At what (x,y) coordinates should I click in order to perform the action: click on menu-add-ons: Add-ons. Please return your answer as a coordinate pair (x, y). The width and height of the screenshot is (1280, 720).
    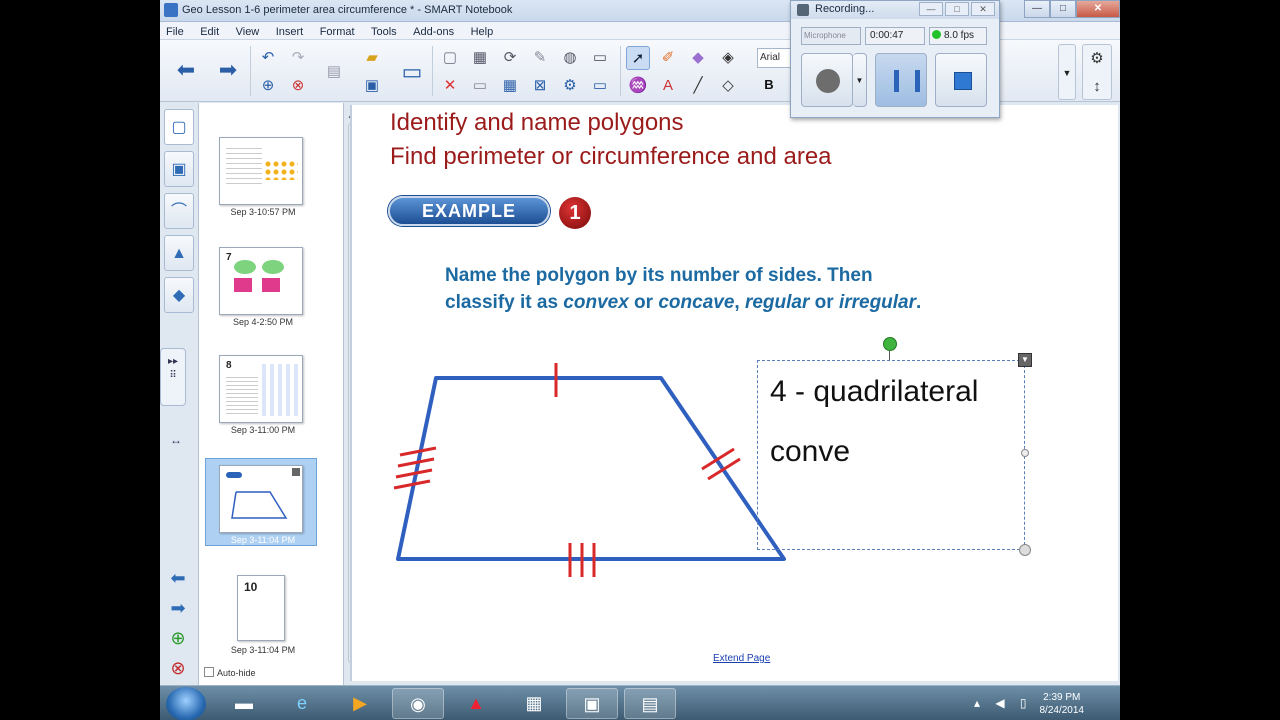
    Looking at the image, I should click on (433, 30).